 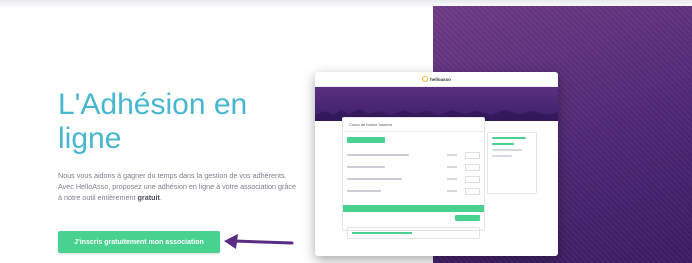 What do you see at coordinates (512, 163) in the screenshot?
I see `mockup-side-card` at bounding box center [512, 163].